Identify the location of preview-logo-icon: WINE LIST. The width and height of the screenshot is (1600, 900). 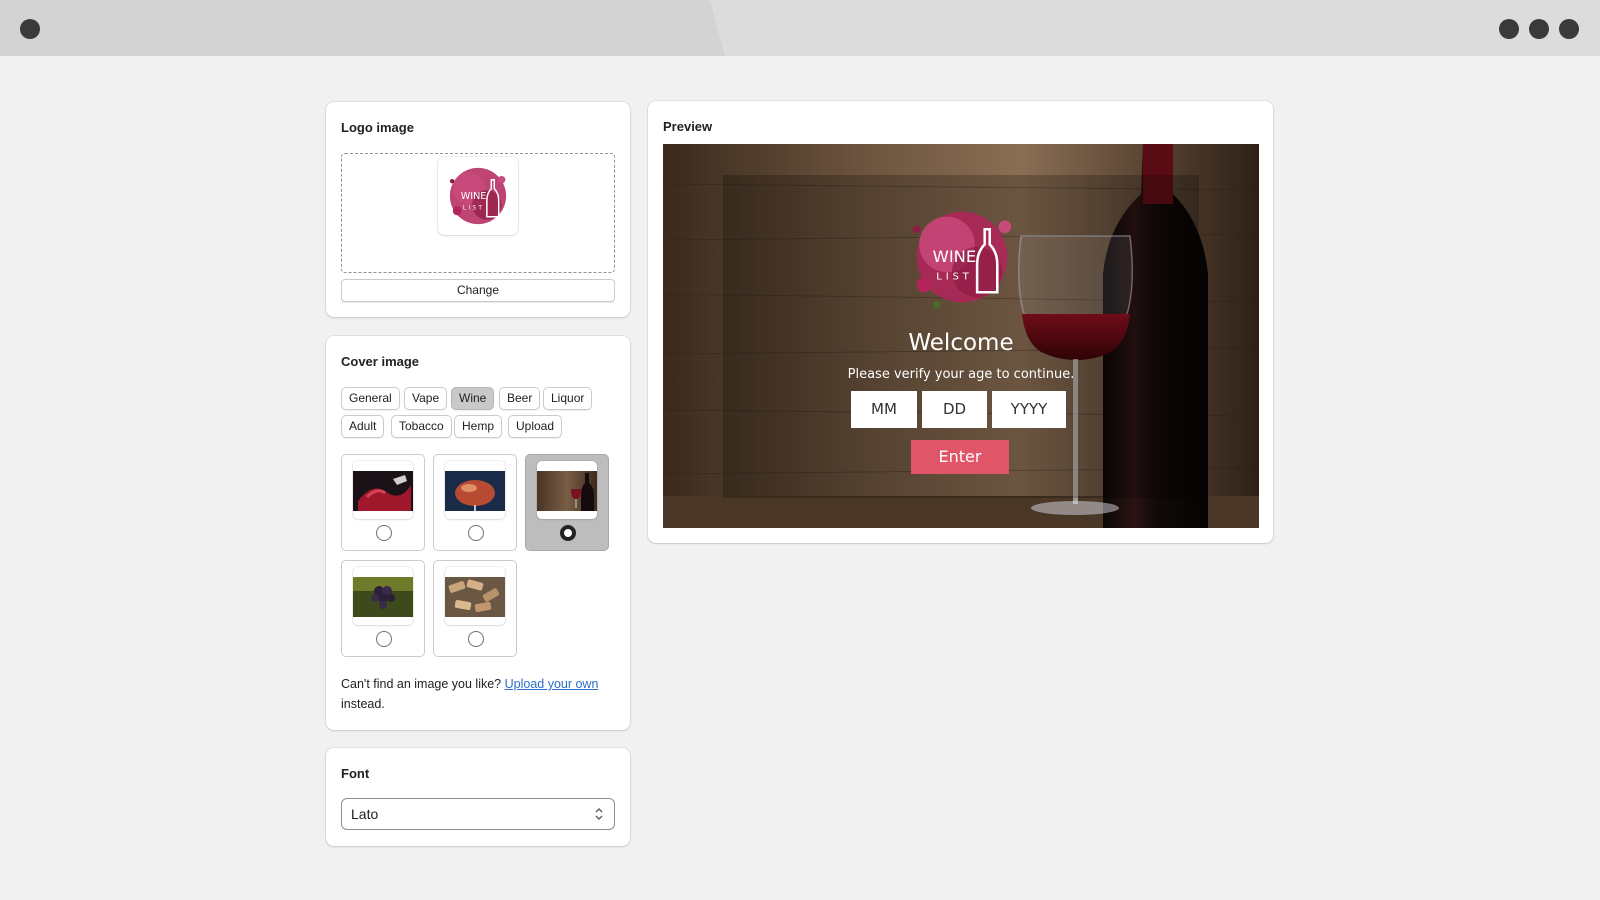
(962, 260).